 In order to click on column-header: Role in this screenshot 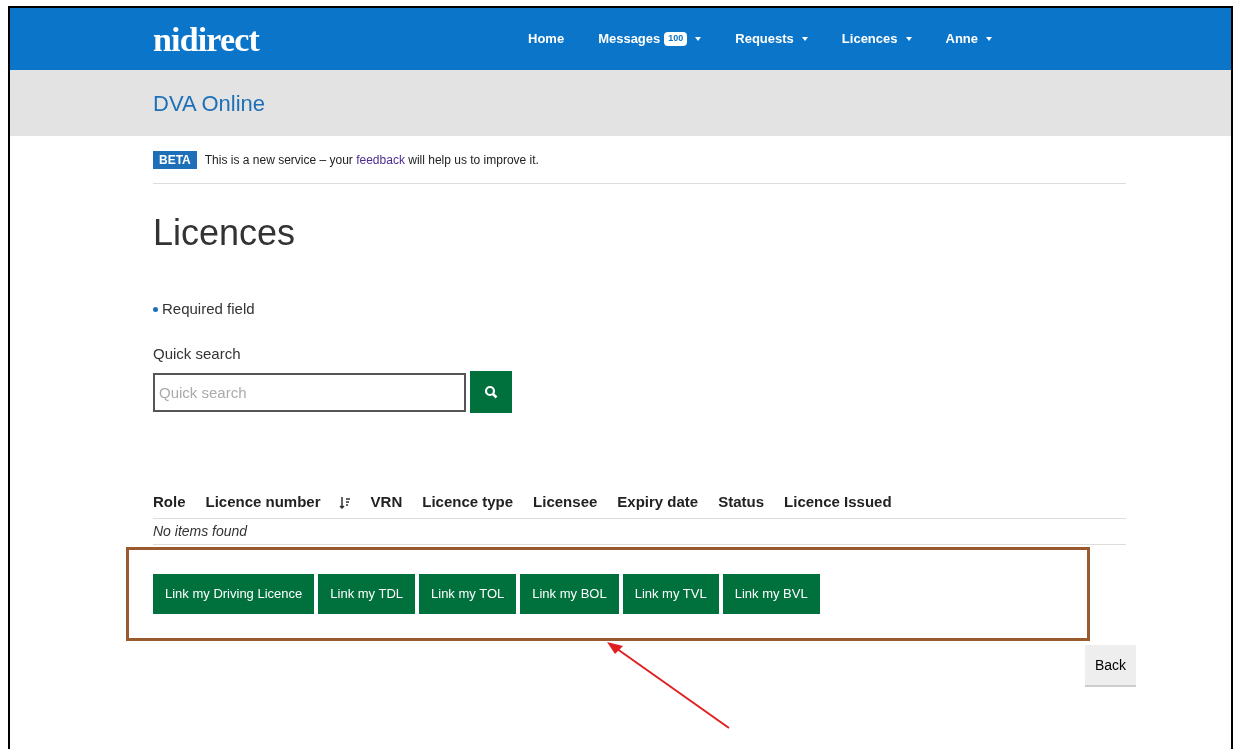, I will do `click(169, 502)`.